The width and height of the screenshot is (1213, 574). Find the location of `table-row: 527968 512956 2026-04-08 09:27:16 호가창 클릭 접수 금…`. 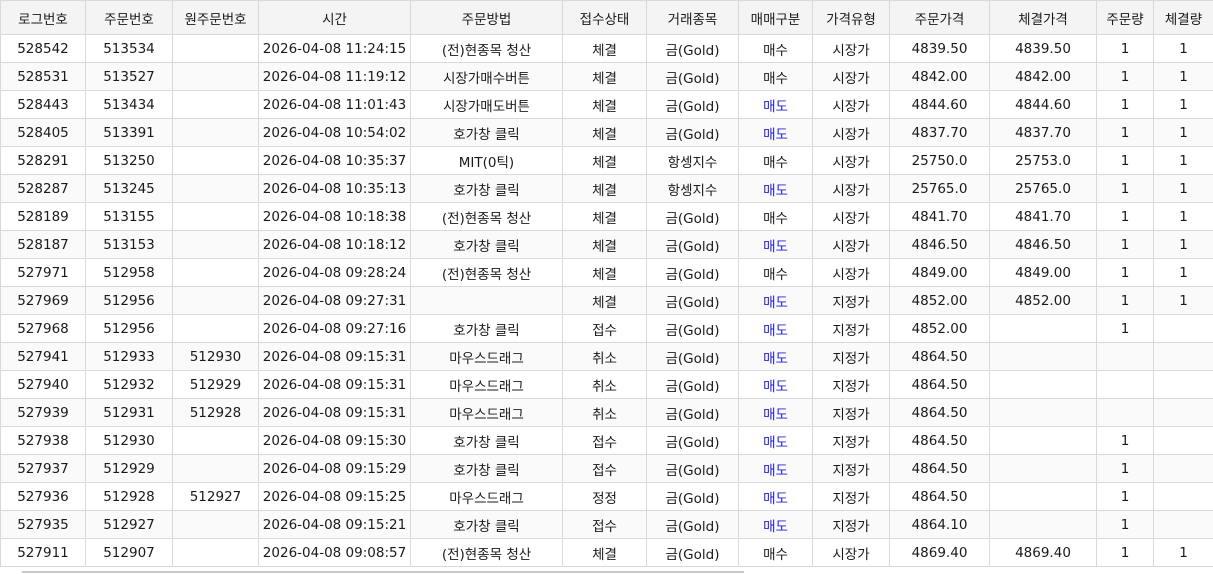

table-row: 527968 512956 2026-04-08 09:27:16 호가창 클릭 접수 금… is located at coordinates (606, 328).